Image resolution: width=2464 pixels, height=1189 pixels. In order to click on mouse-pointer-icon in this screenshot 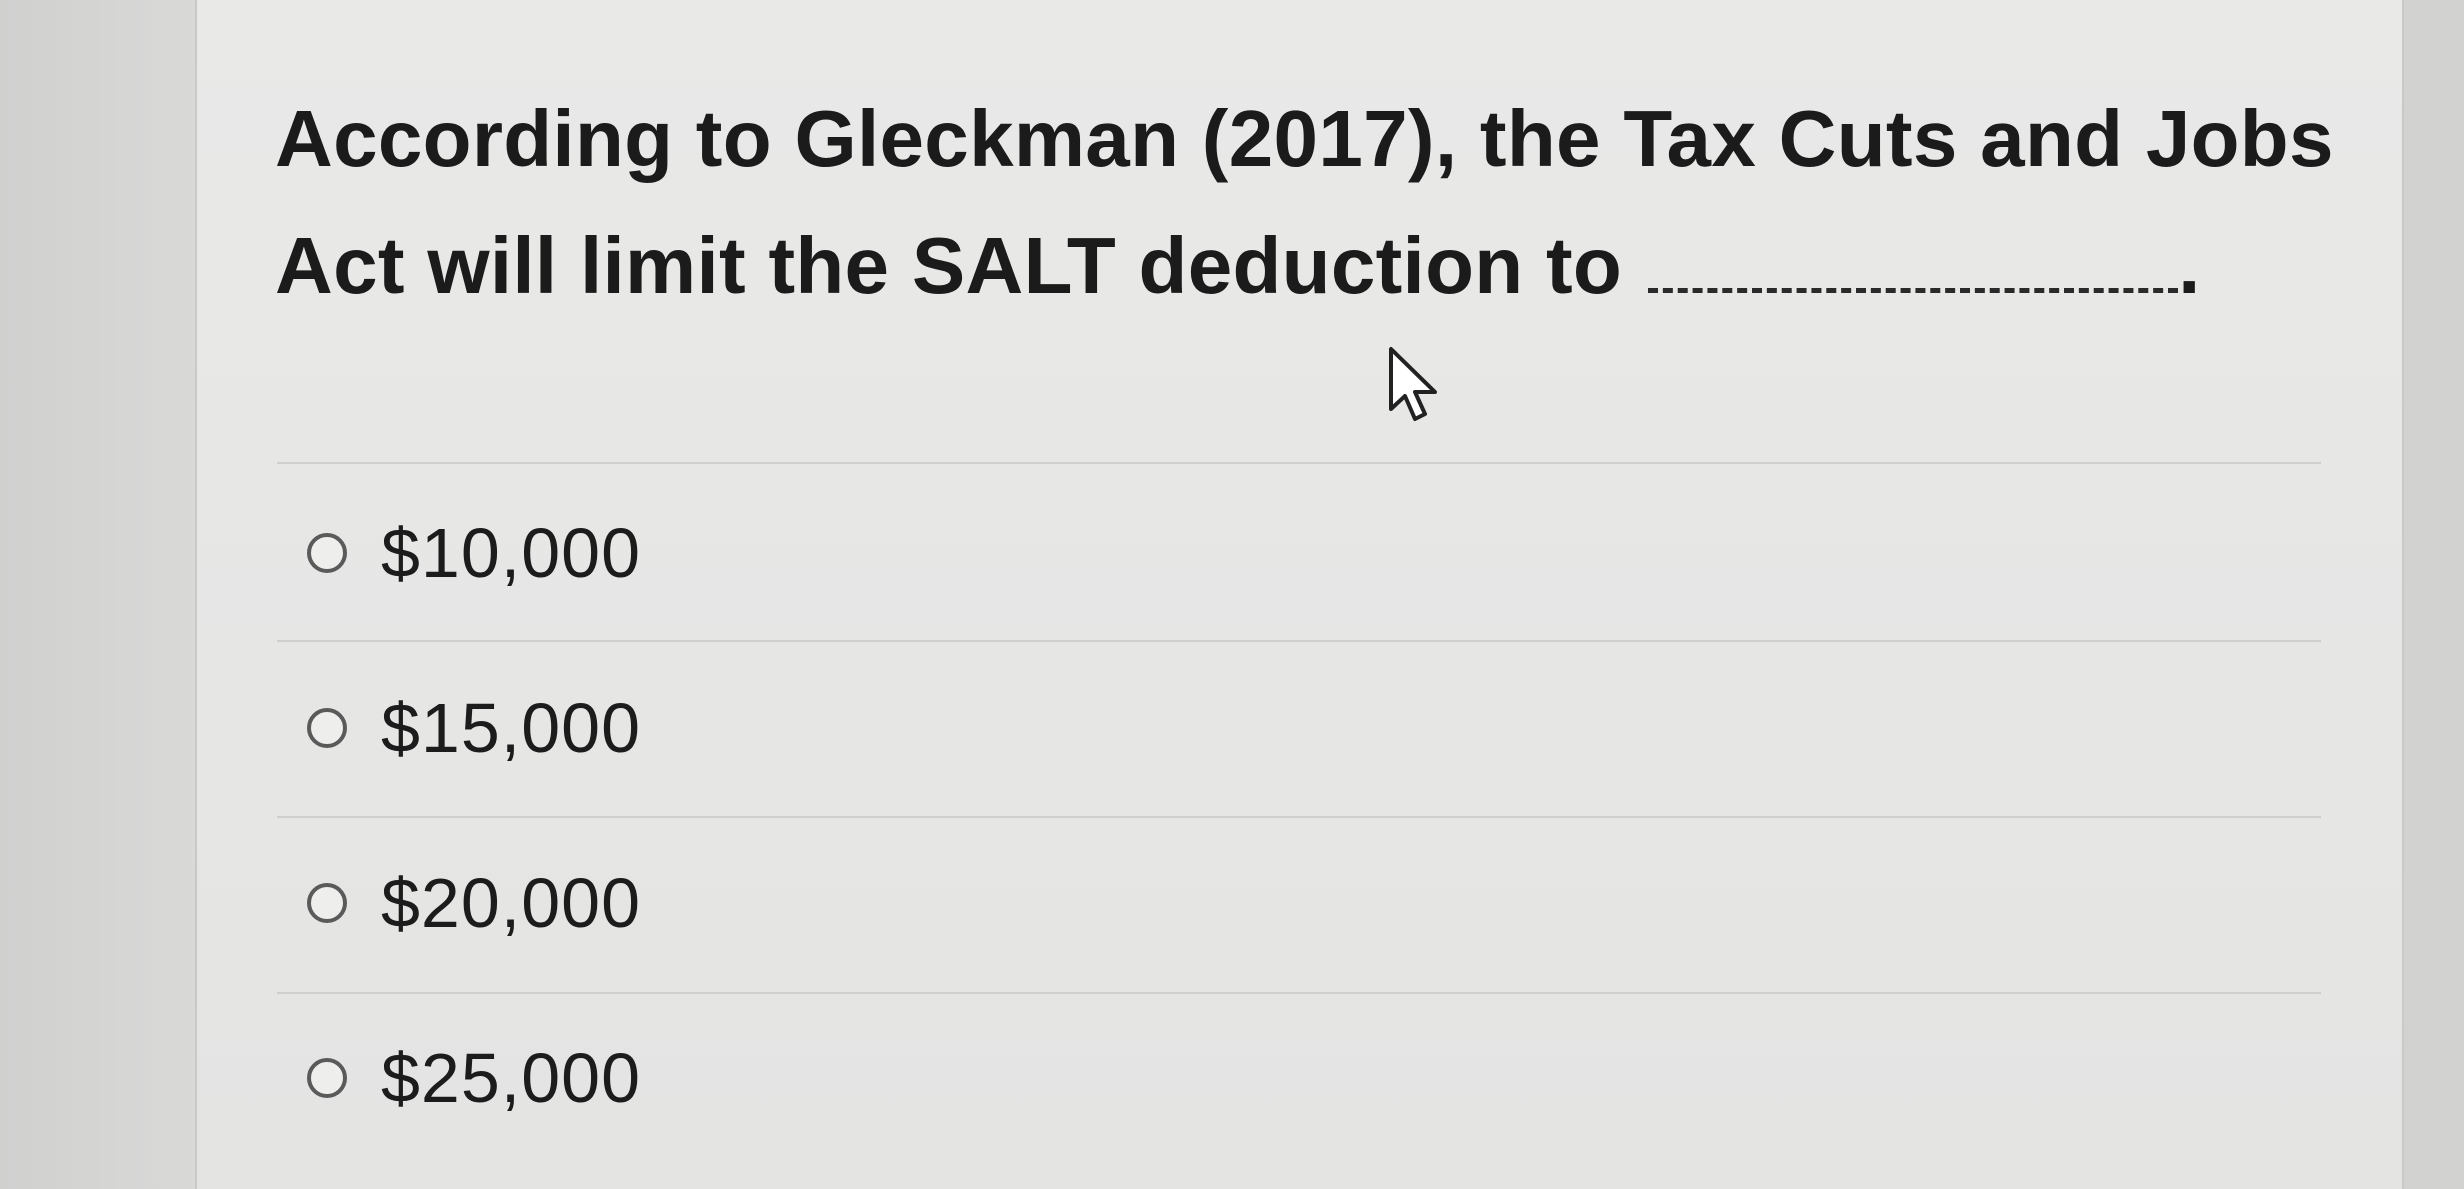, I will do `click(1413, 384)`.